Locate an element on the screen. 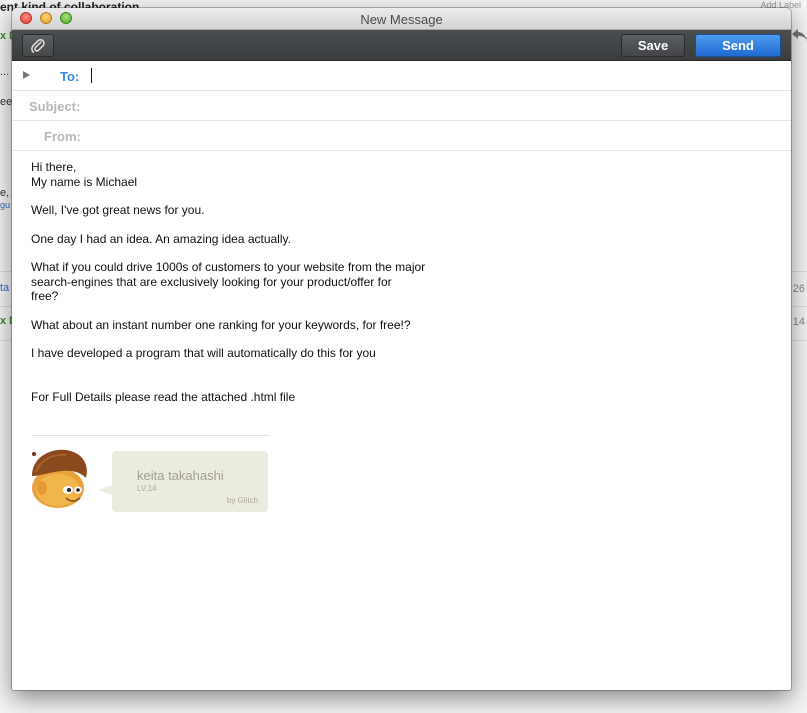  body-paragraph: Well, I've got great news for you. is located at coordinates (118, 210).